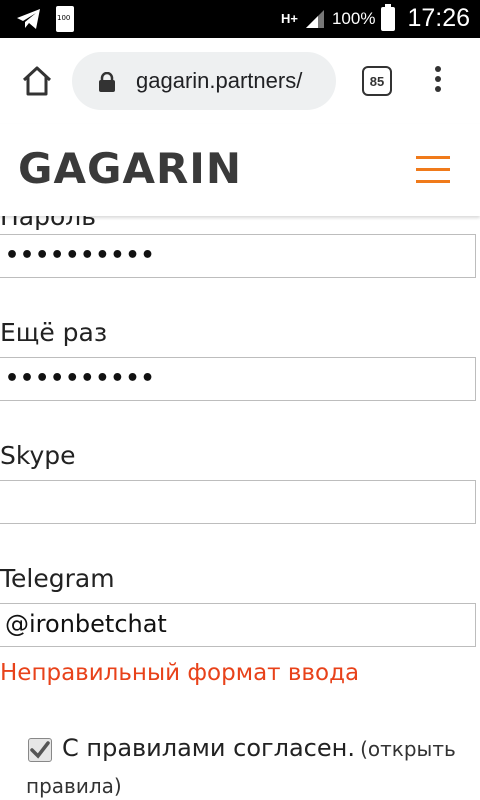 This screenshot has width=480, height=800. I want to click on sim-card-icon: 100, so click(65, 19).